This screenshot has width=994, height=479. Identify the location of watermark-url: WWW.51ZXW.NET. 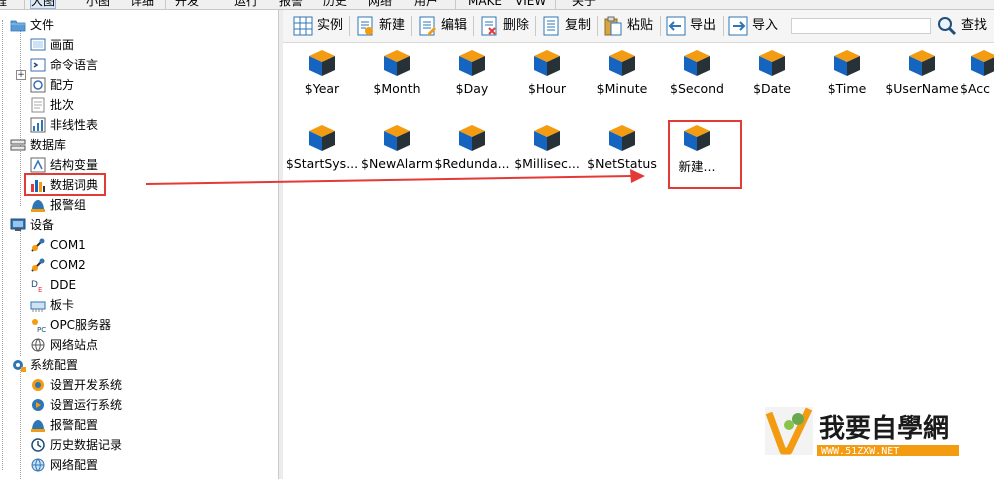
(860, 451).